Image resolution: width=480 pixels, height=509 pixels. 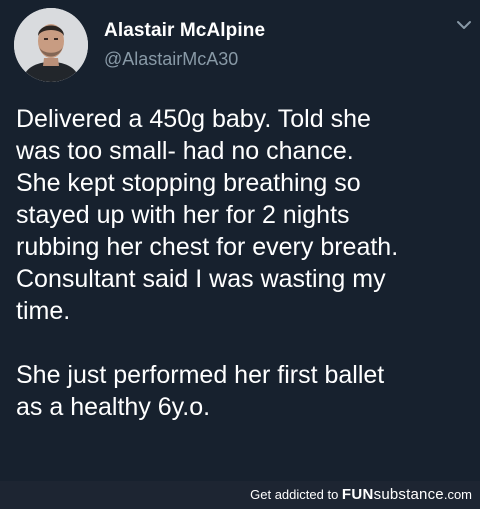 What do you see at coordinates (171, 59) in the screenshot?
I see `user-handle: @AlastairMcA30` at bounding box center [171, 59].